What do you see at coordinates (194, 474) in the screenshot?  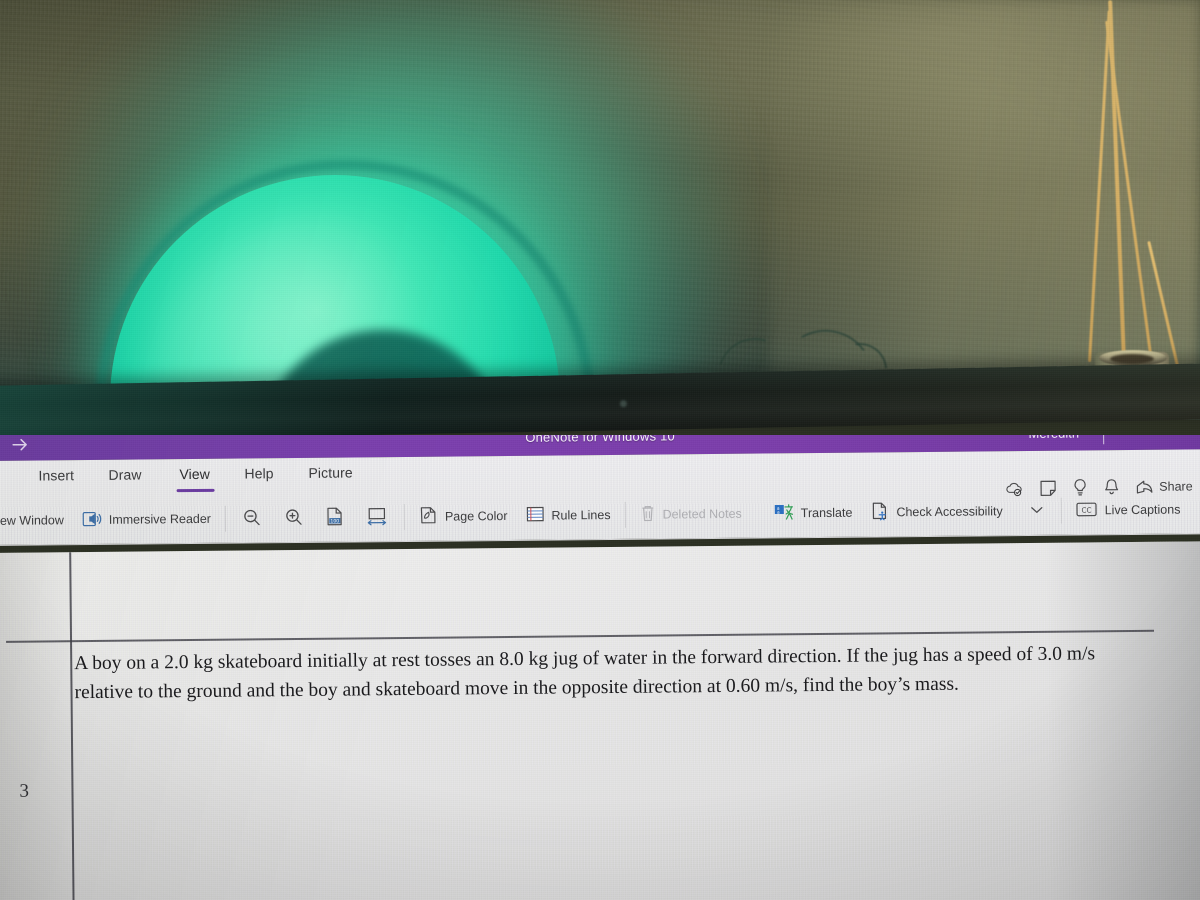 I see `tab-view: View` at bounding box center [194, 474].